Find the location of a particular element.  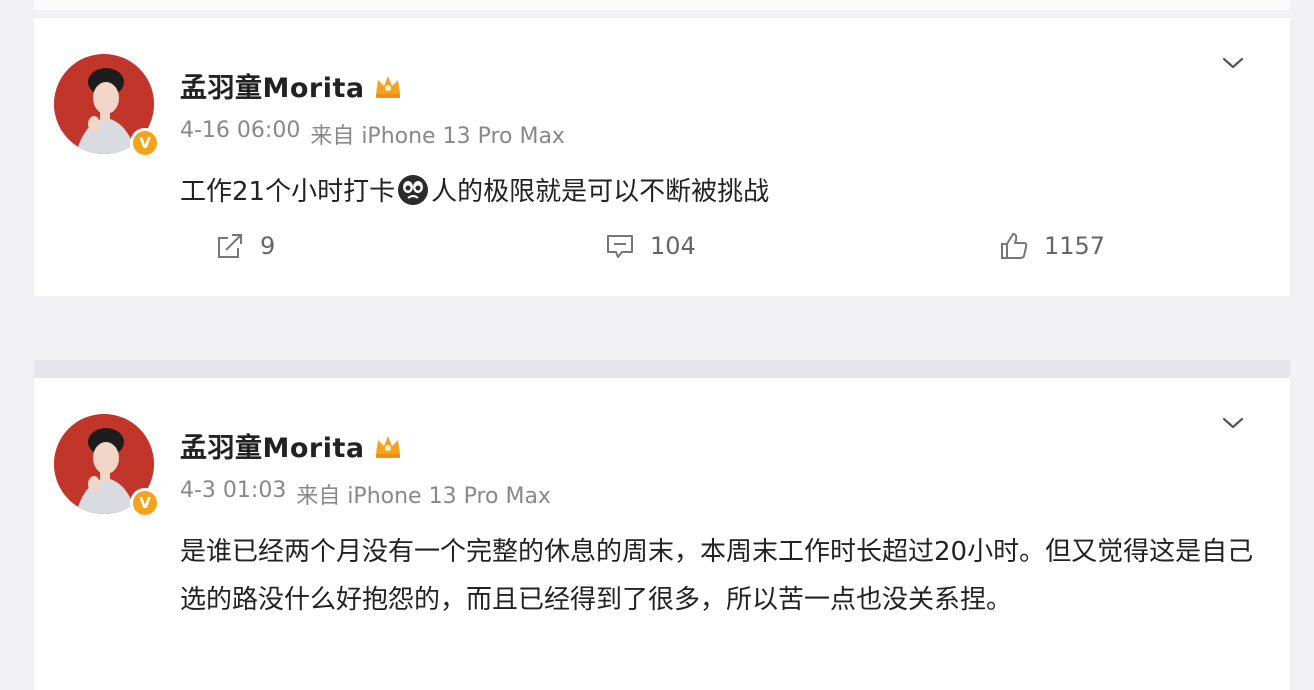

post-timestamp: 4-16 06:00 is located at coordinates (240, 134).